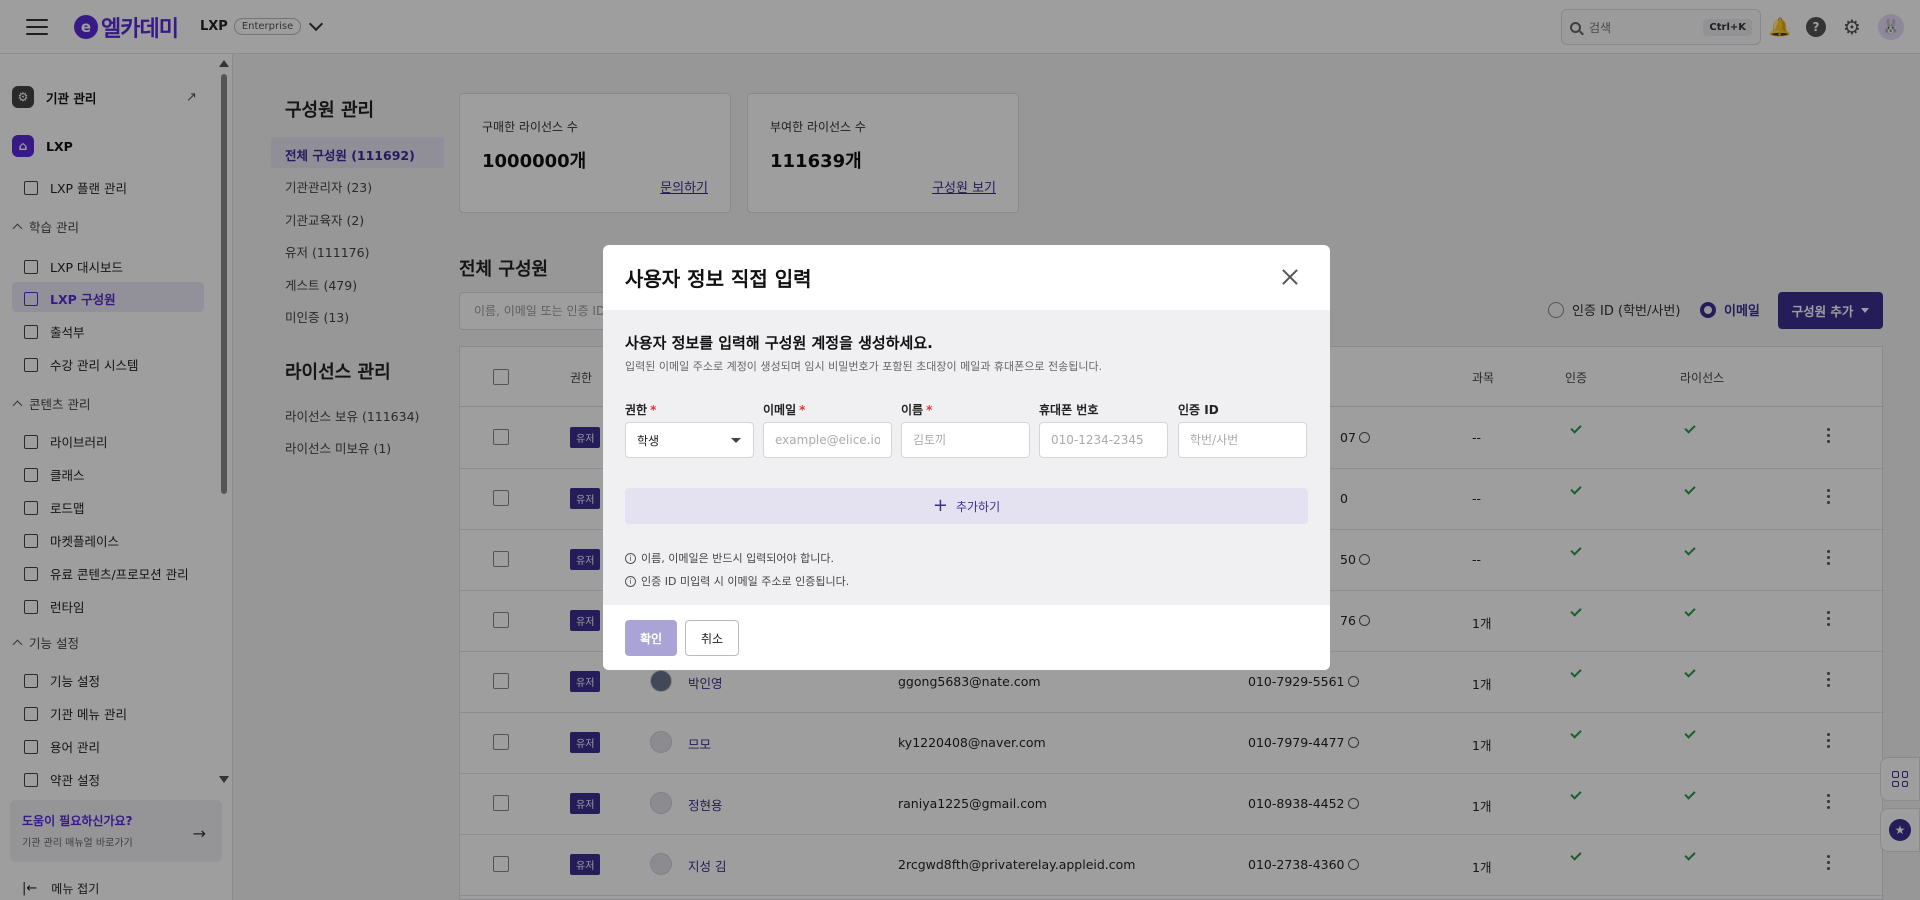 The image size is (1920, 900). Describe the element at coordinates (1198, 410) in the screenshot. I see `auth-id-label: 인증 ID` at that location.